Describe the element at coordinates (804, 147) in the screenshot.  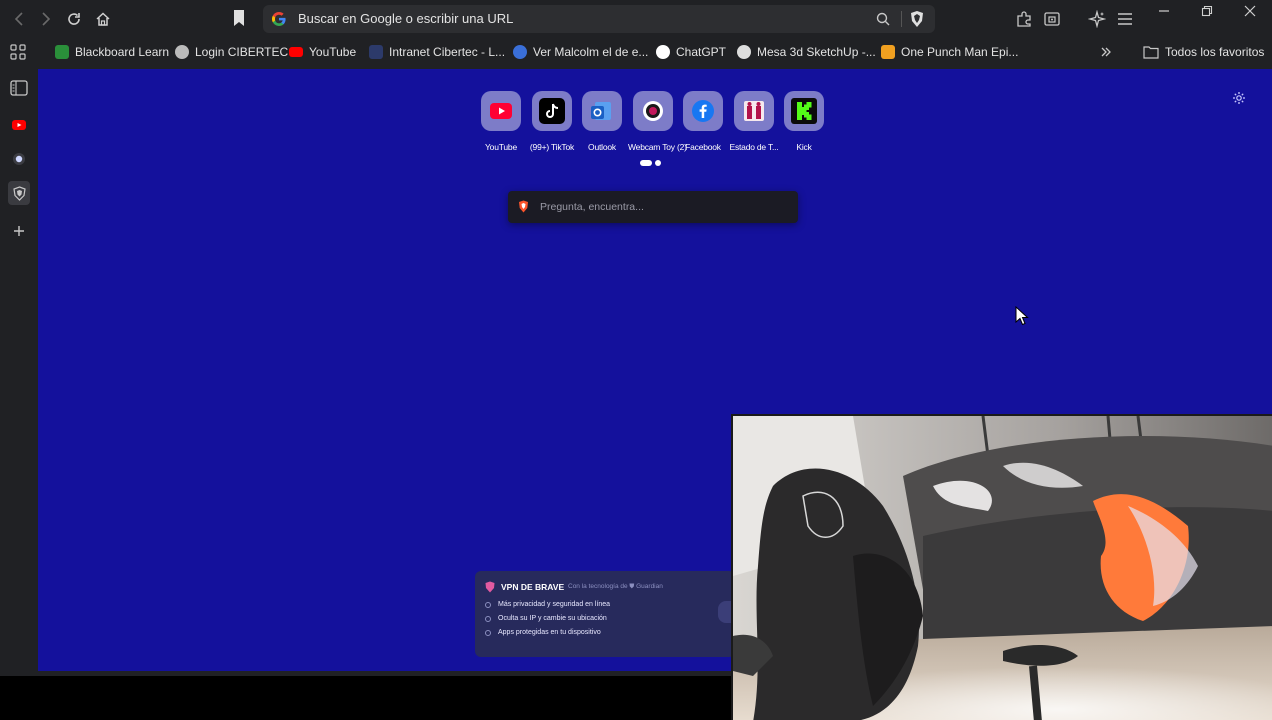
I see `tile-label: Kick` at that location.